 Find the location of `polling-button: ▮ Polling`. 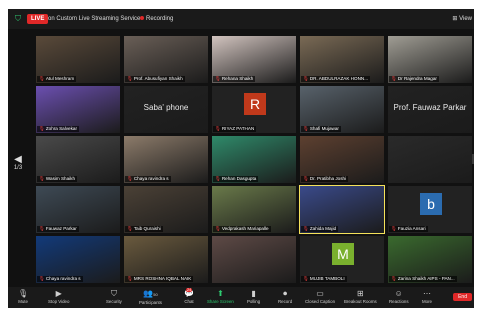

polling-button: ▮ Polling is located at coordinates (253, 296).